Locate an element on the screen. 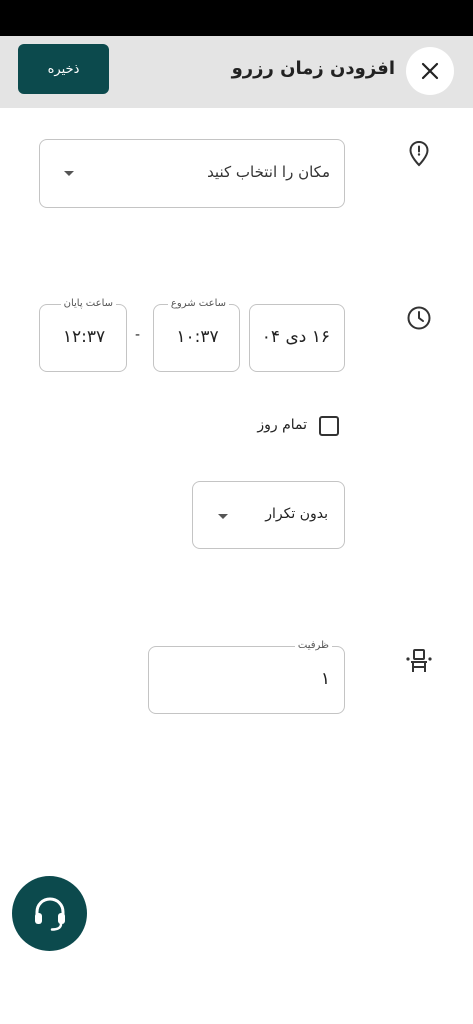  repeat-value: بدون تکرار is located at coordinates (296, 514).